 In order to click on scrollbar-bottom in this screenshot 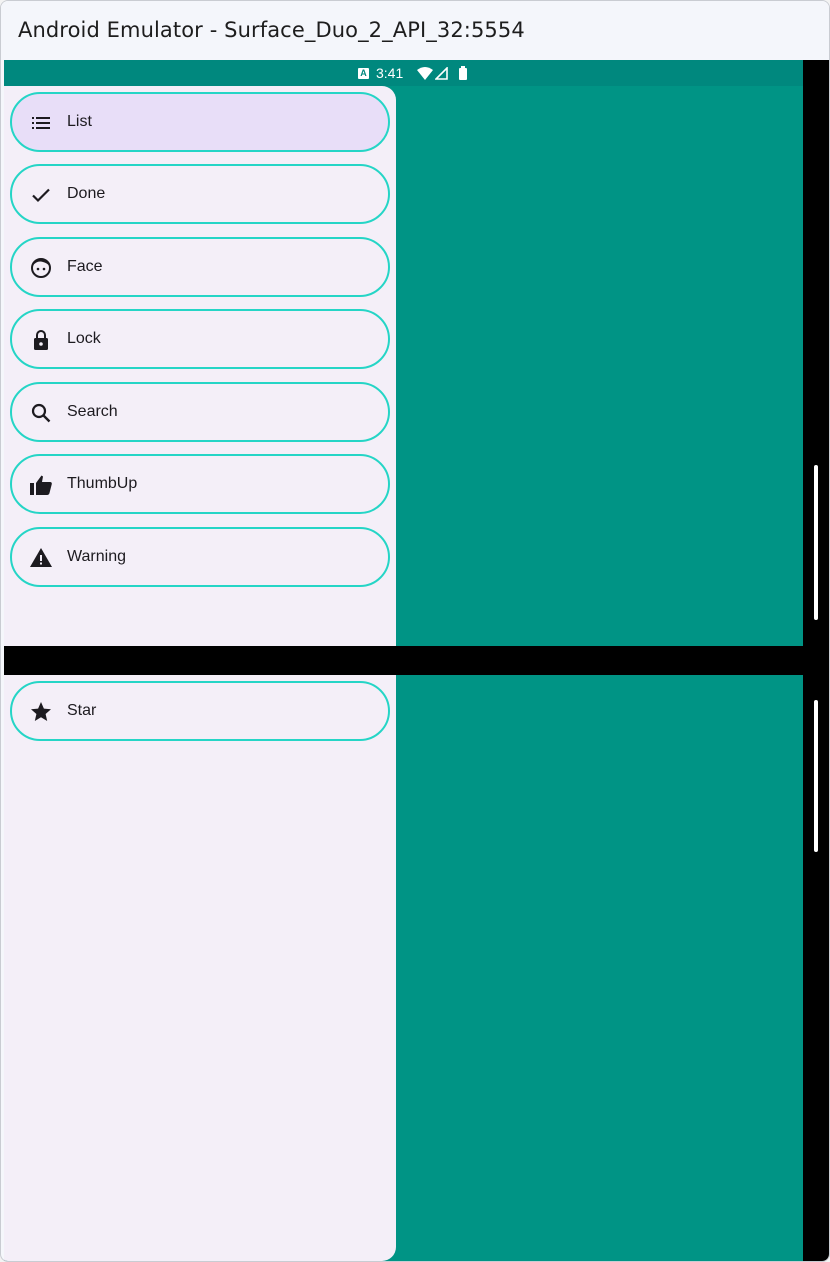, I will do `click(816, 776)`.